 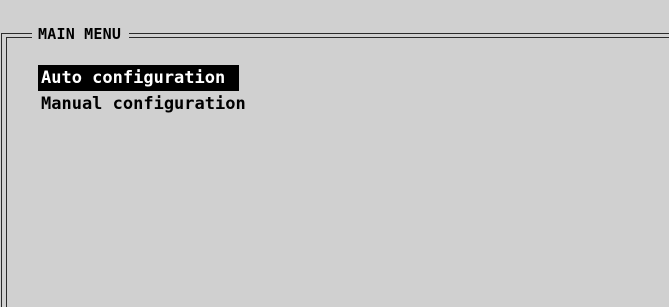 What do you see at coordinates (1, 170) in the screenshot?
I see `frame-left-outer-line` at bounding box center [1, 170].